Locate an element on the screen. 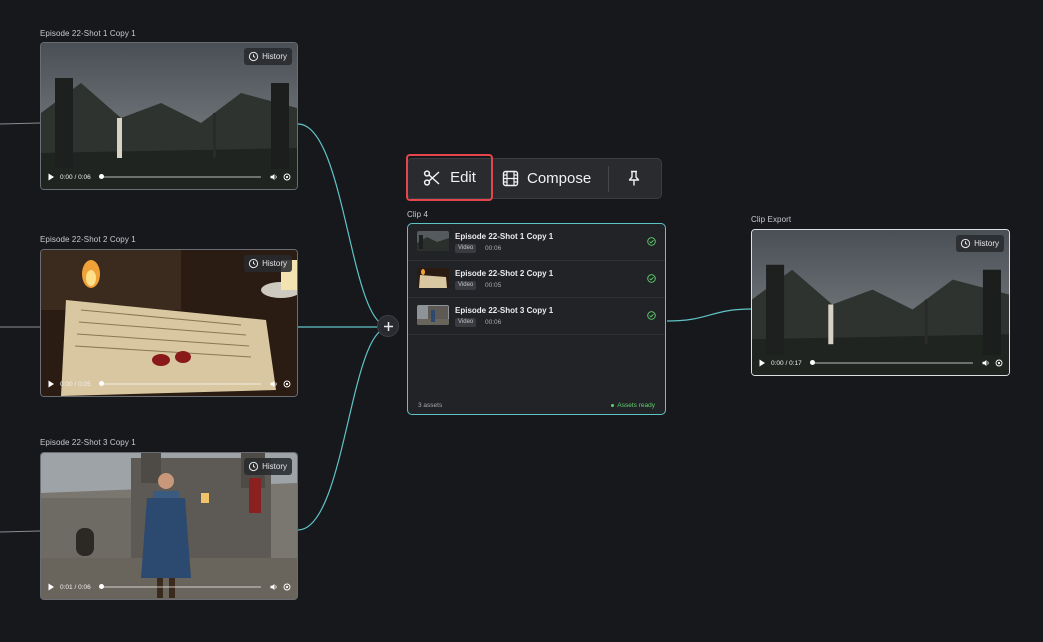 The image size is (1043, 642). edge-input-shot3 is located at coordinates (20, 531).